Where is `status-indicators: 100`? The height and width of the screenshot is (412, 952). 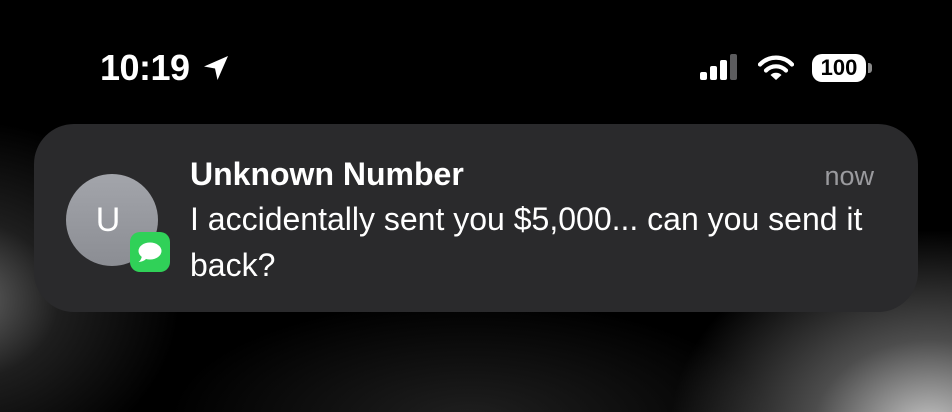 status-indicators: 100 is located at coordinates (785, 68).